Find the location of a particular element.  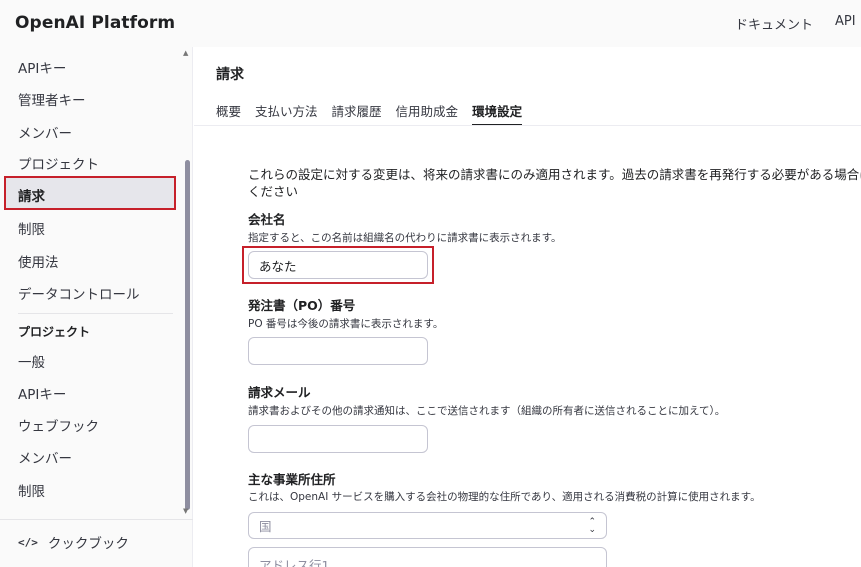

sidebar-scrollbar: ▲ ▼ is located at coordinates (187, 282).